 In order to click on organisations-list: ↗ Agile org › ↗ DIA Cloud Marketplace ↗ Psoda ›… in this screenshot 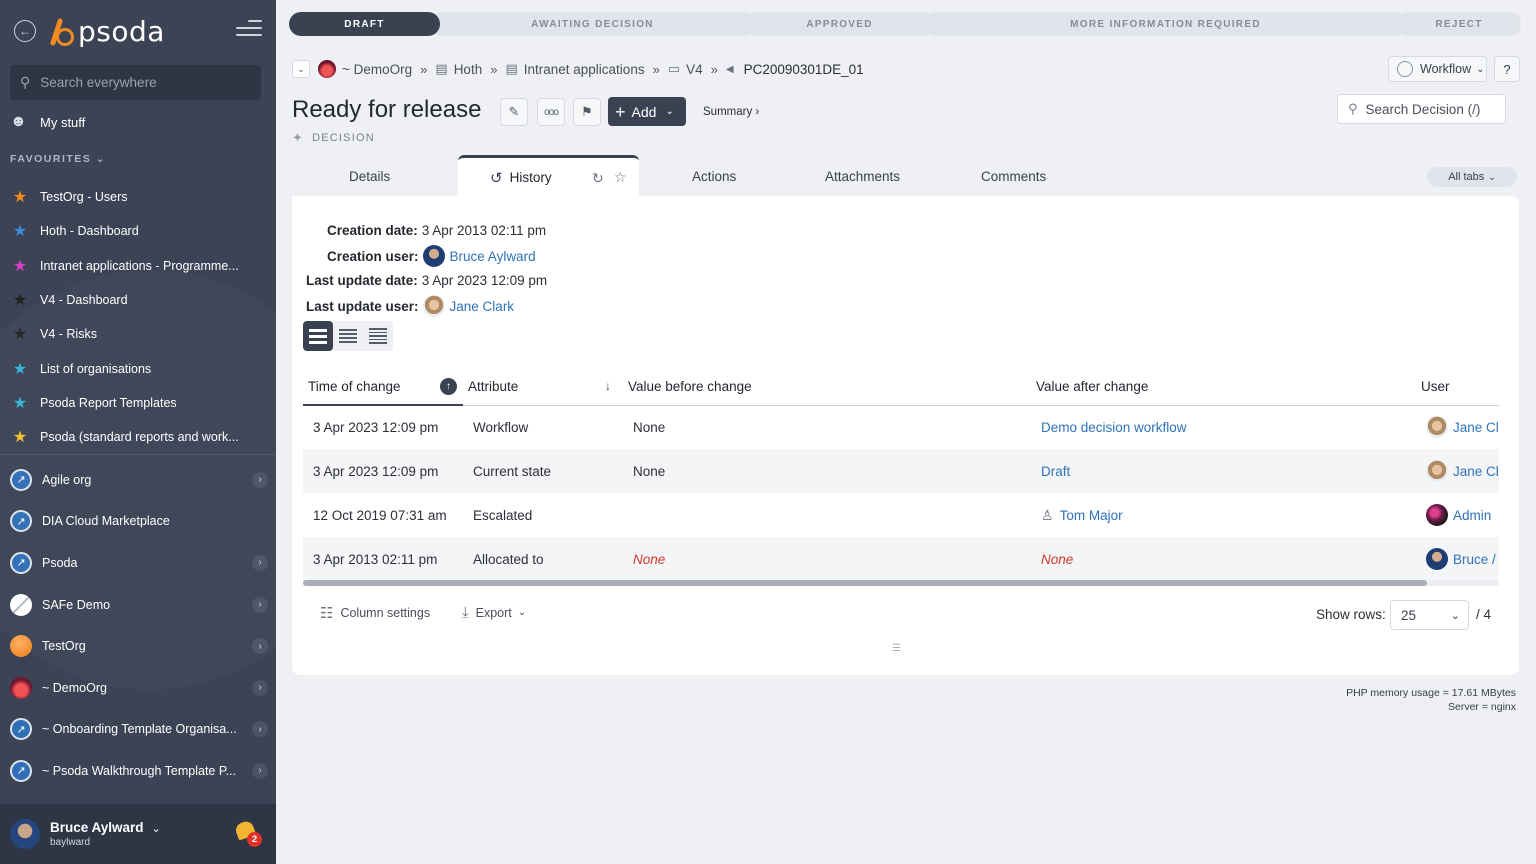, I will do `click(139, 625)`.